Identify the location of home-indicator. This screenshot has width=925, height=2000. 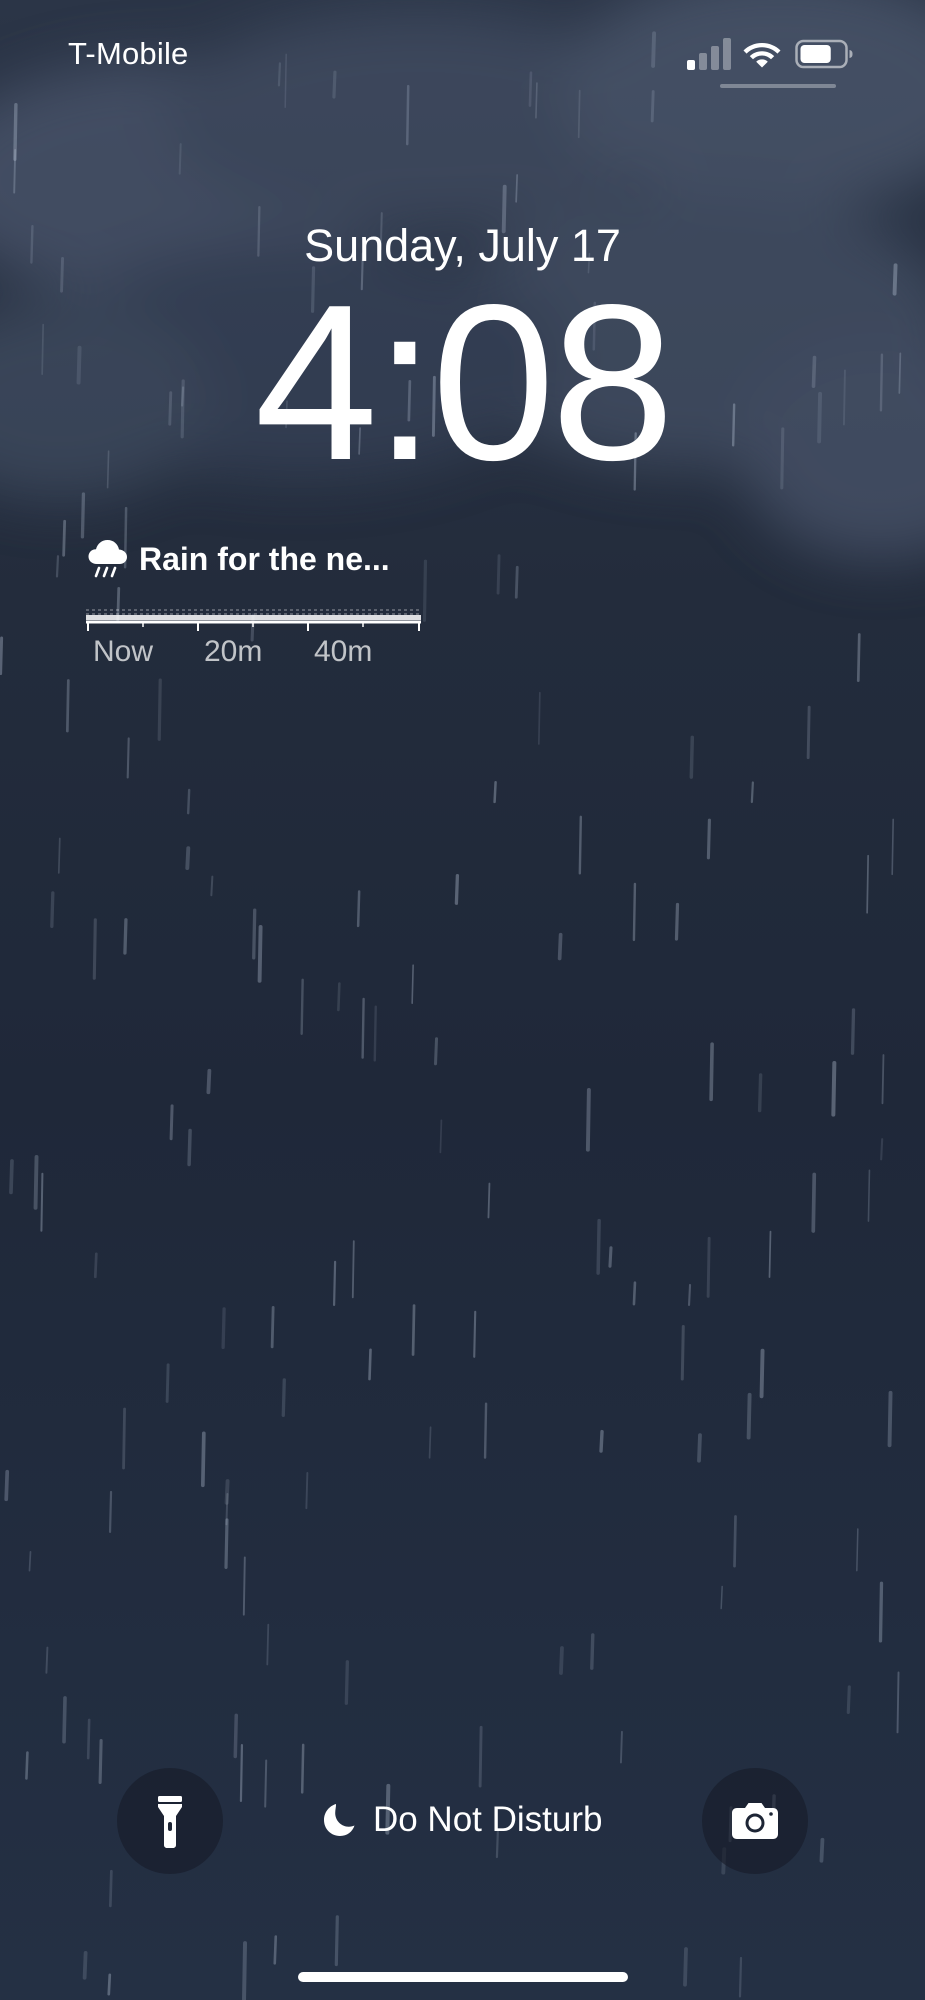
(463, 1977).